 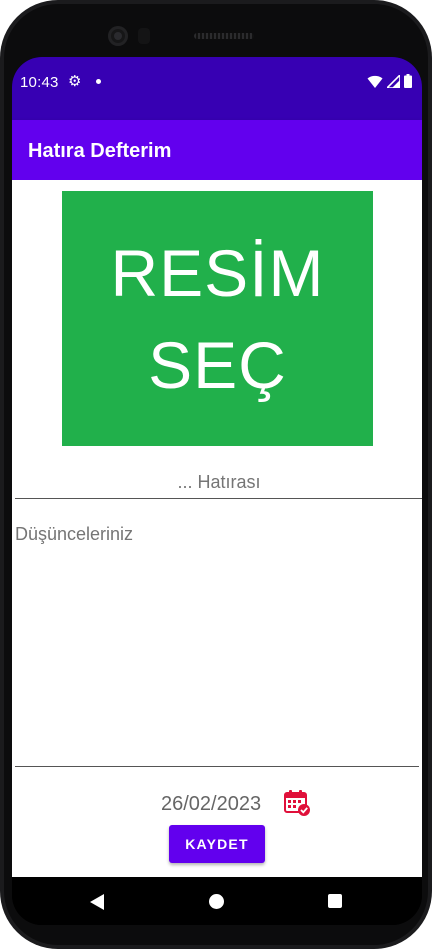 I want to click on navigation-bar, so click(x=217, y=901).